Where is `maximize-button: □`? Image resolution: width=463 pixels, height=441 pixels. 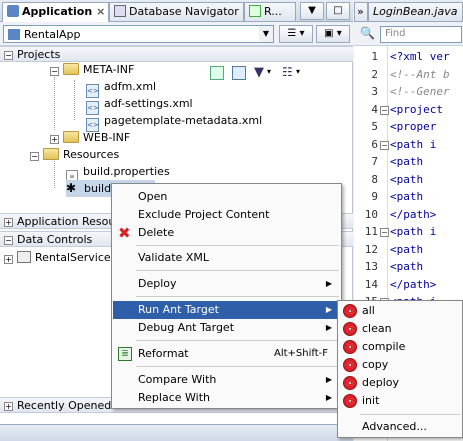 maximize-button: □ is located at coordinates (338, 11).